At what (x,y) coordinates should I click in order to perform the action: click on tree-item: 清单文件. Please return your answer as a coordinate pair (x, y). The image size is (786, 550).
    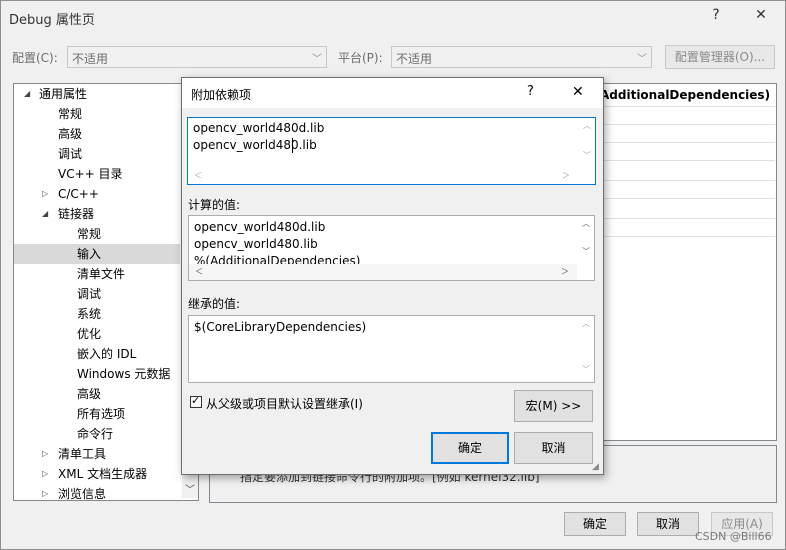
    Looking at the image, I should click on (97, 274).